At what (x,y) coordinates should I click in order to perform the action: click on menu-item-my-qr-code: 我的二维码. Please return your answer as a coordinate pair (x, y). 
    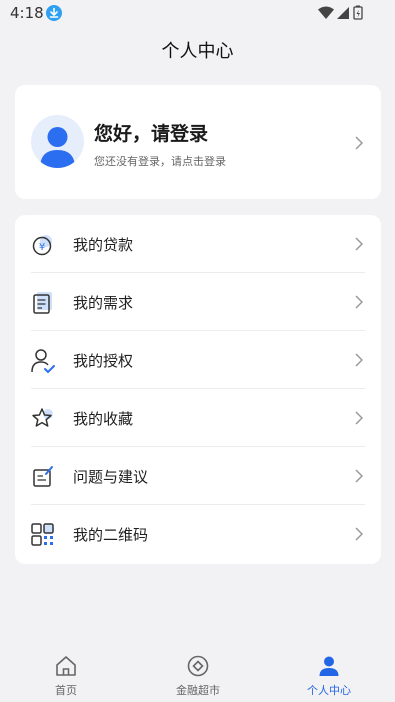
    Looking at the image, I should click on (198, 534).